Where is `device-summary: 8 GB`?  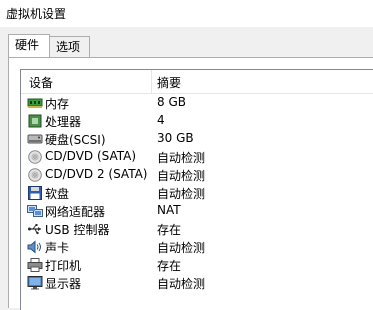
device-summary: 8 GB is located at coordinates (171, 102).